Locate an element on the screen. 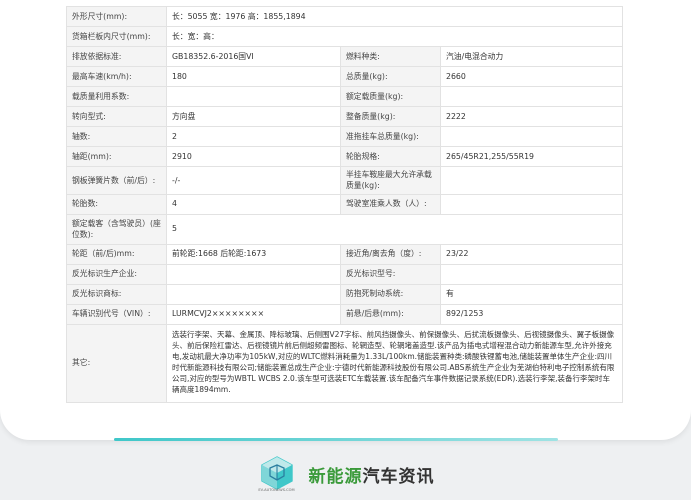 The width and height of the screenshot is (691, 500). spec-label: 轴距(mm): is located at coordinates (116, 156).